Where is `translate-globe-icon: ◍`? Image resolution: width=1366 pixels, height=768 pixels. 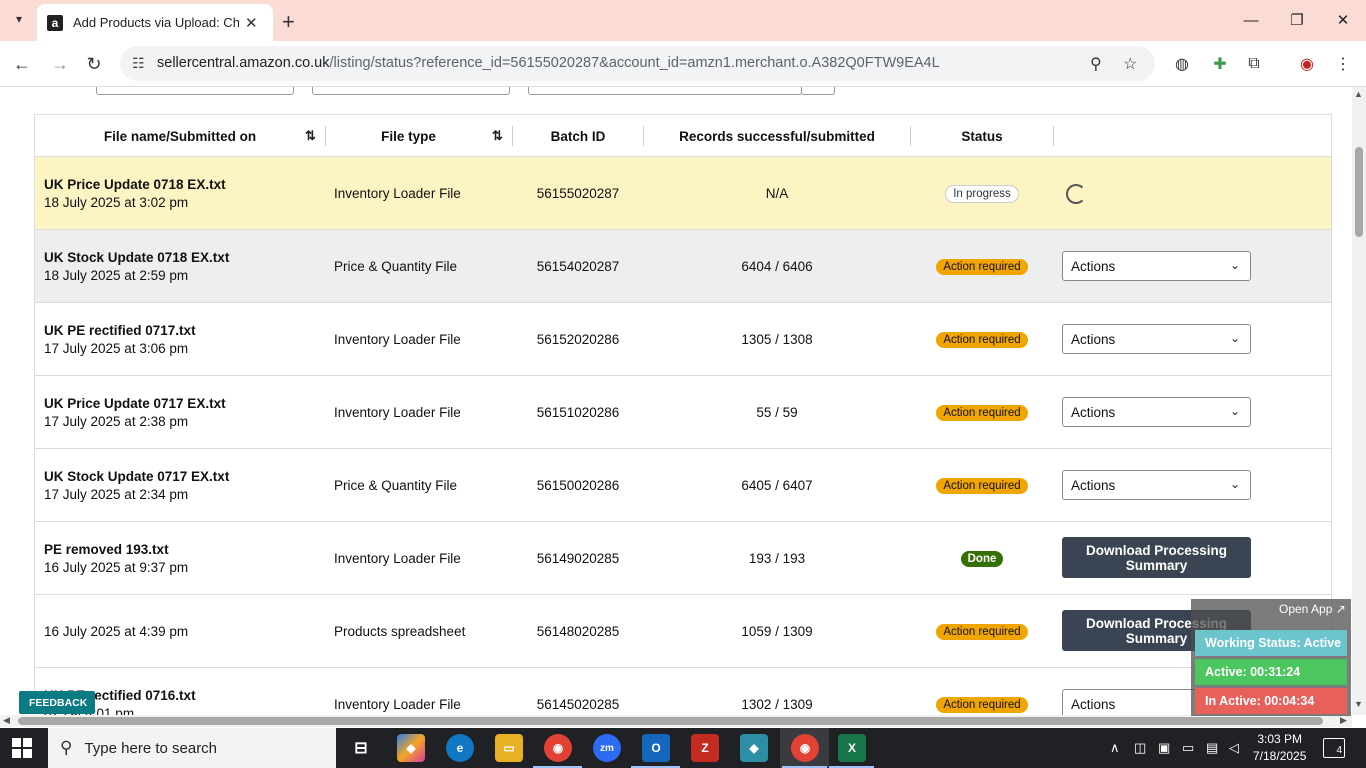
translate-globe-icon: ◍ is located at coordinates (1182, 64).